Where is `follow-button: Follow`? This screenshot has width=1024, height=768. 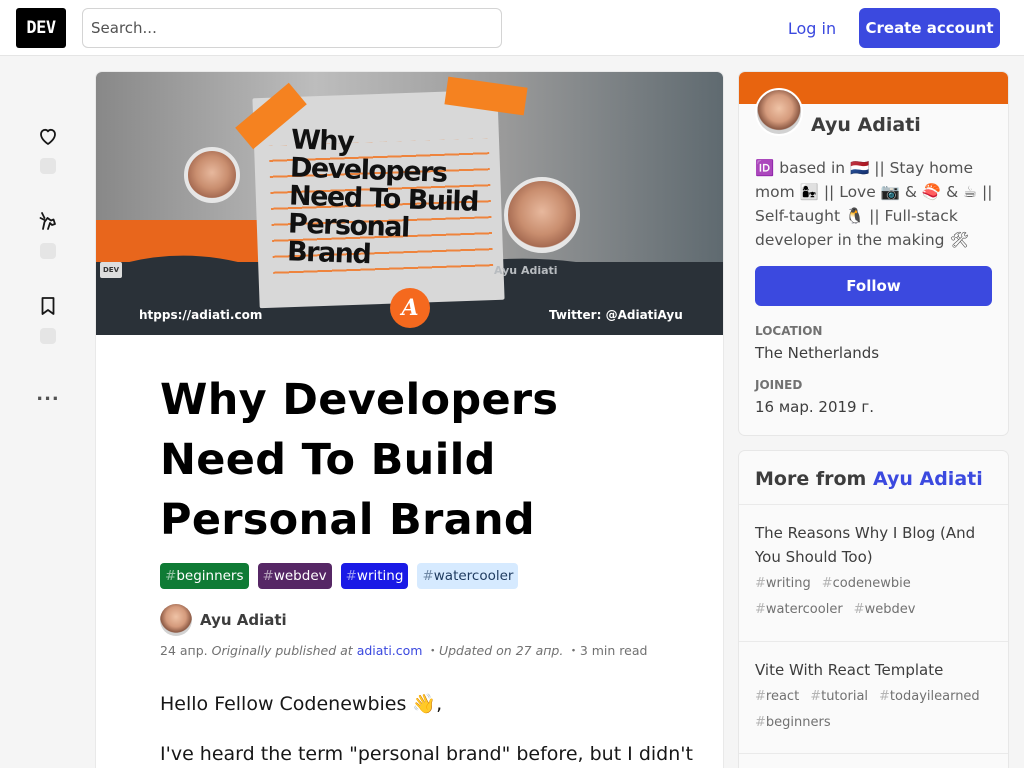 follow-button: Follow is located at coordinates (873, 286).